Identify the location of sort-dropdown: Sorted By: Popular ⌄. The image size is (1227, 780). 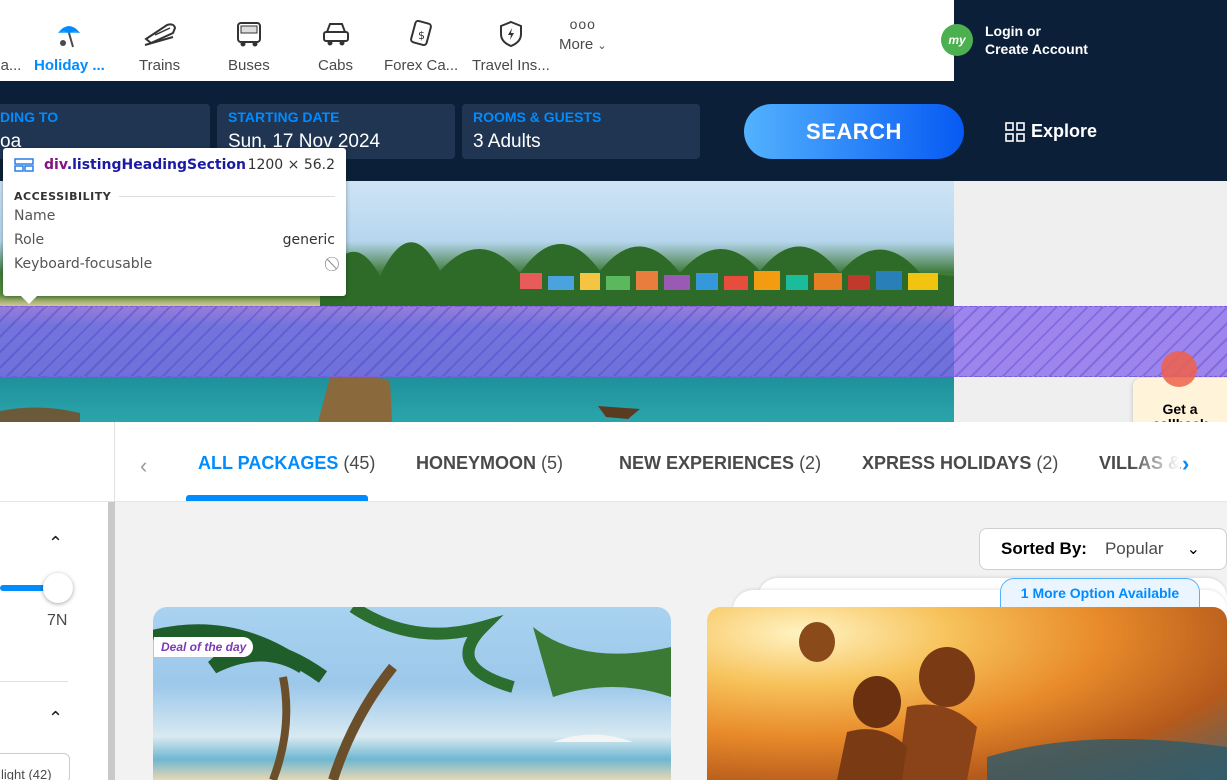
(1103, 549).